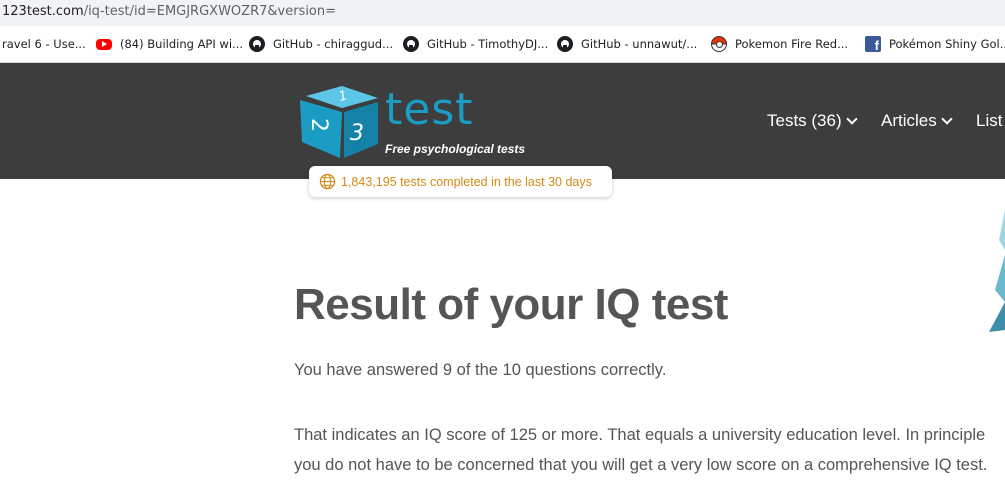  What do you see at coordinates (318, 125) in the screenshot?
I see `svg-text: 2` at bounding box center [318, 125].